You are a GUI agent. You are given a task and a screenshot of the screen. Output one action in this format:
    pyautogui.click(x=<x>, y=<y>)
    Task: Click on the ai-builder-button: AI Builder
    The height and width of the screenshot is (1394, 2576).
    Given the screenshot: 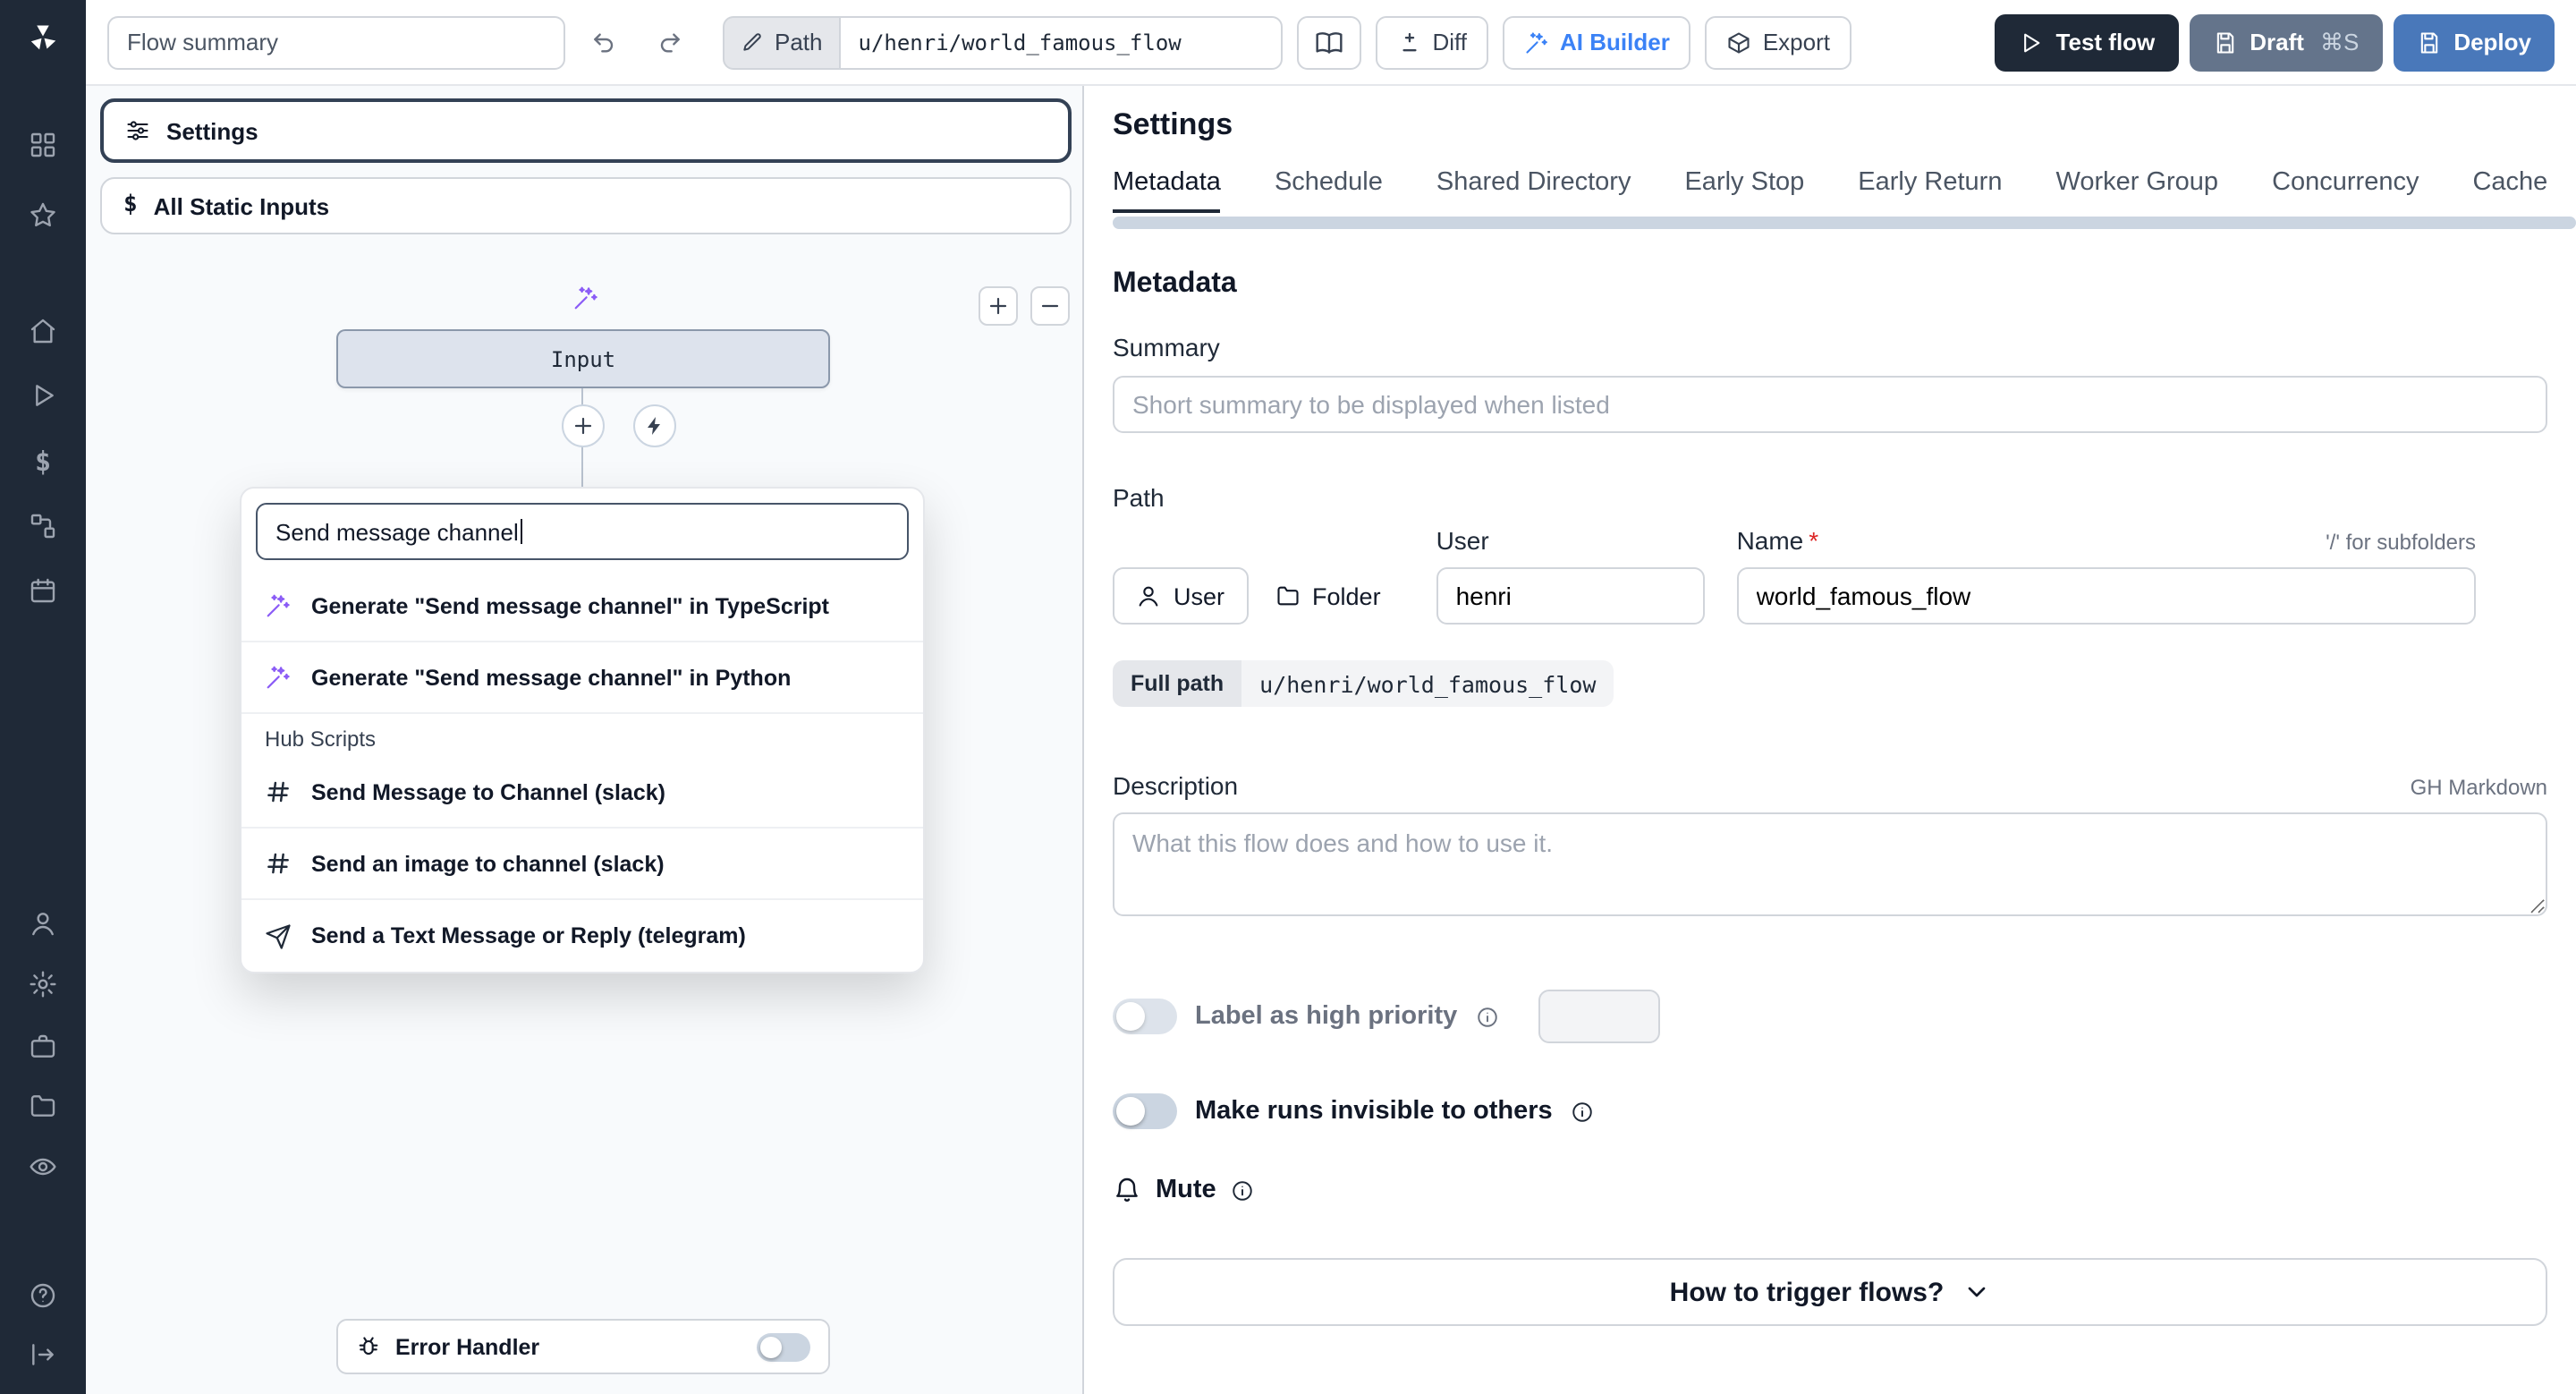 What is the action you would take?
    pyautogui.click(x=1597, y=42)
    